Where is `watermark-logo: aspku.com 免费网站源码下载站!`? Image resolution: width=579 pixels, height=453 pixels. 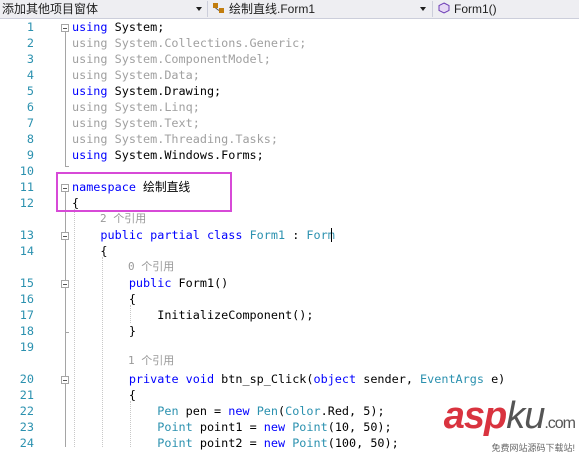
watermark-logo: aspku.com 免费网站源码下载站! is located at coordinates (488, 424).